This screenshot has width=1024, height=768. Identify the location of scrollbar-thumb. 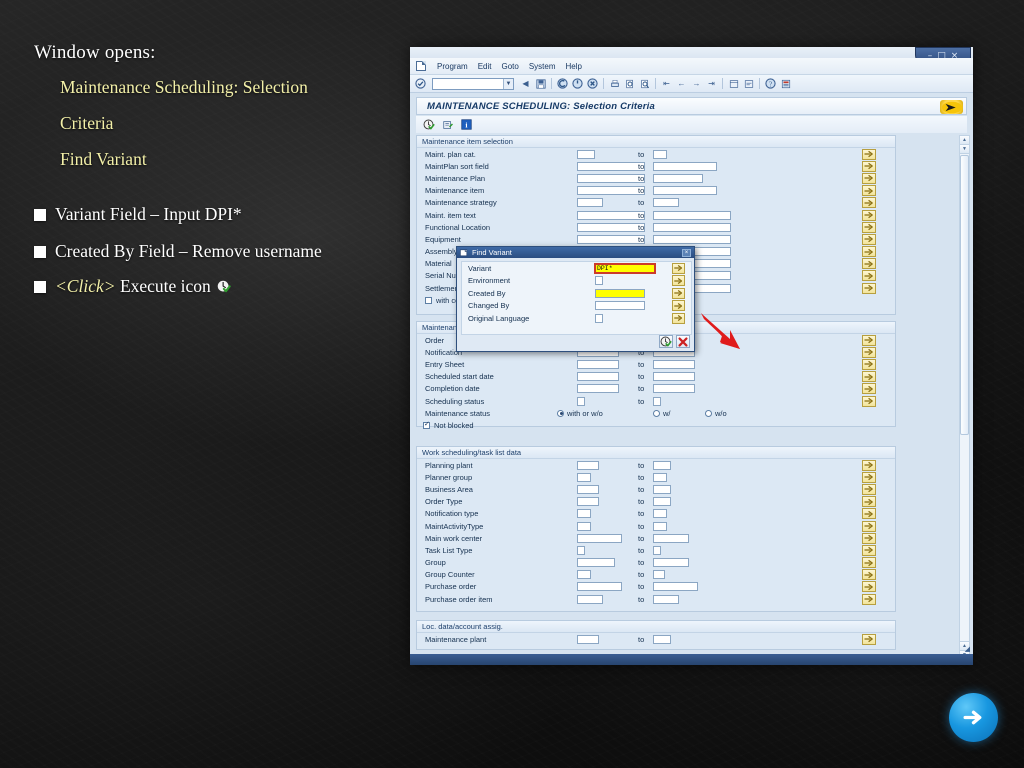
(964, 295).